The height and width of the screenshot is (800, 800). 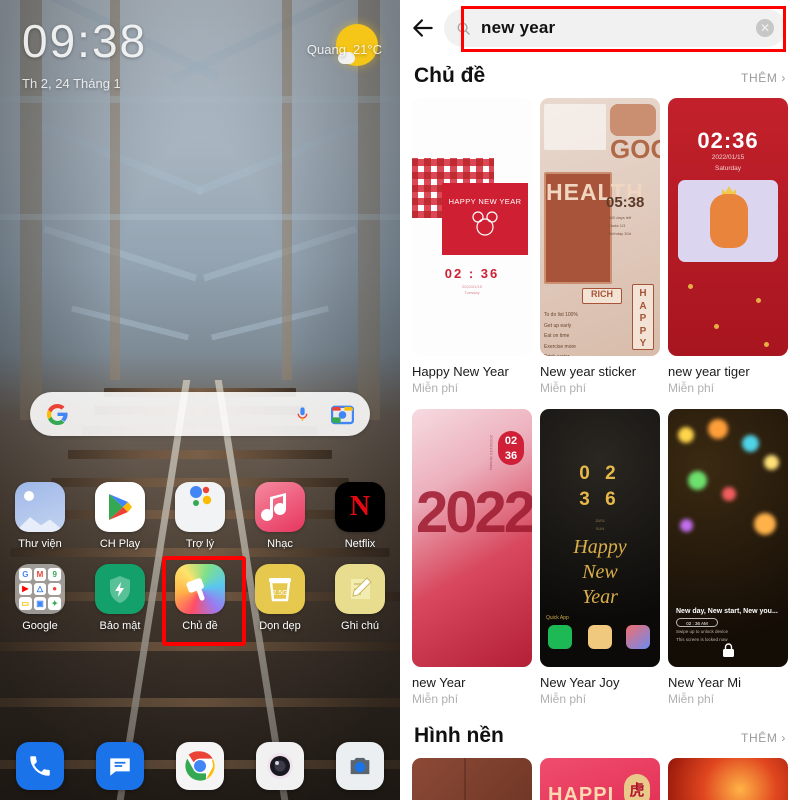 What do you see at coordinates (600, 637) in the screenshot?
I see `dock-icon-notes` at bounding box center [600, 637].